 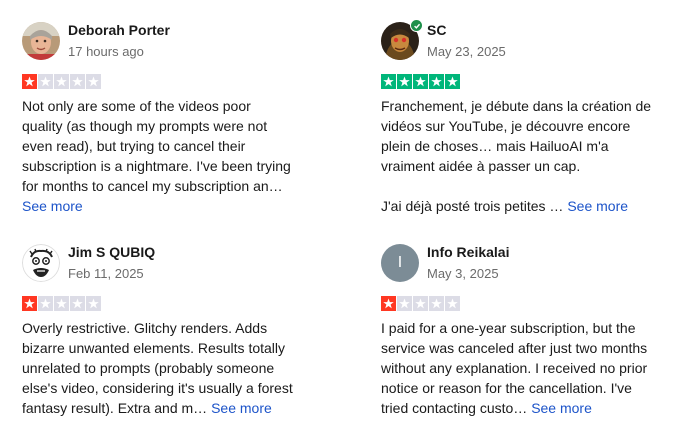 What do you see at coordinates (136, 106) in the screenshot?
I see `review-line: Not only are some of the videos poor` at bounding box center [136, 106].